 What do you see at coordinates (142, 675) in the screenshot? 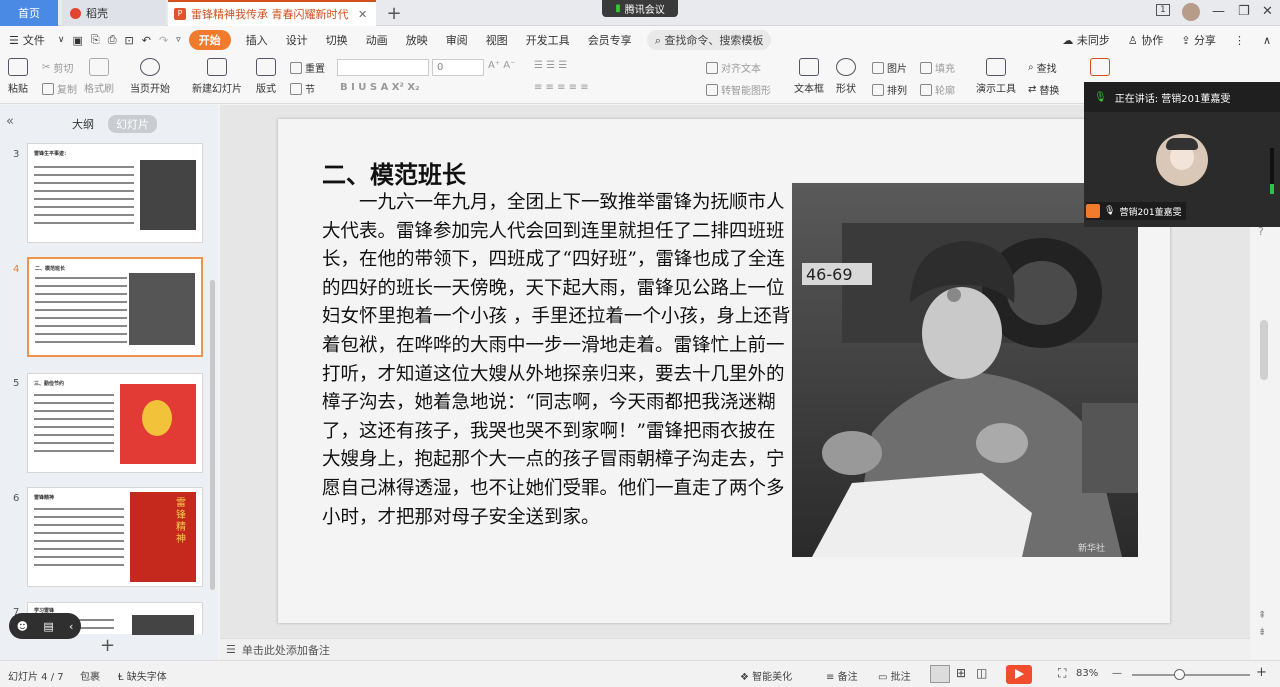
I see `missing-font-button: Ⱡ 缺失字体` at bounding box center [142, 675].